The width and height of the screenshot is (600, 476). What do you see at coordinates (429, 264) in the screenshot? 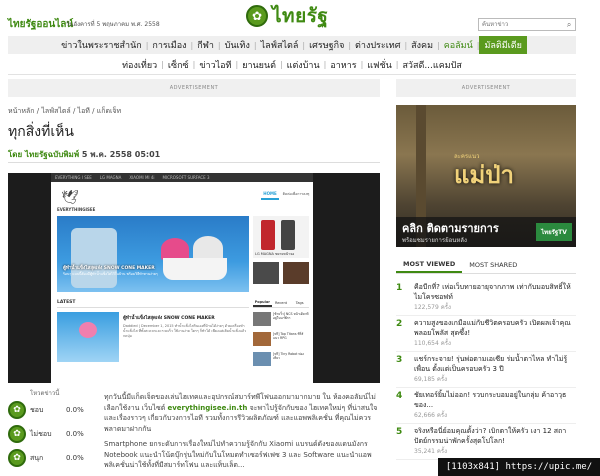
I see `tab-most-viewed: MOST VIEWED` at bounding box center [429, 264].